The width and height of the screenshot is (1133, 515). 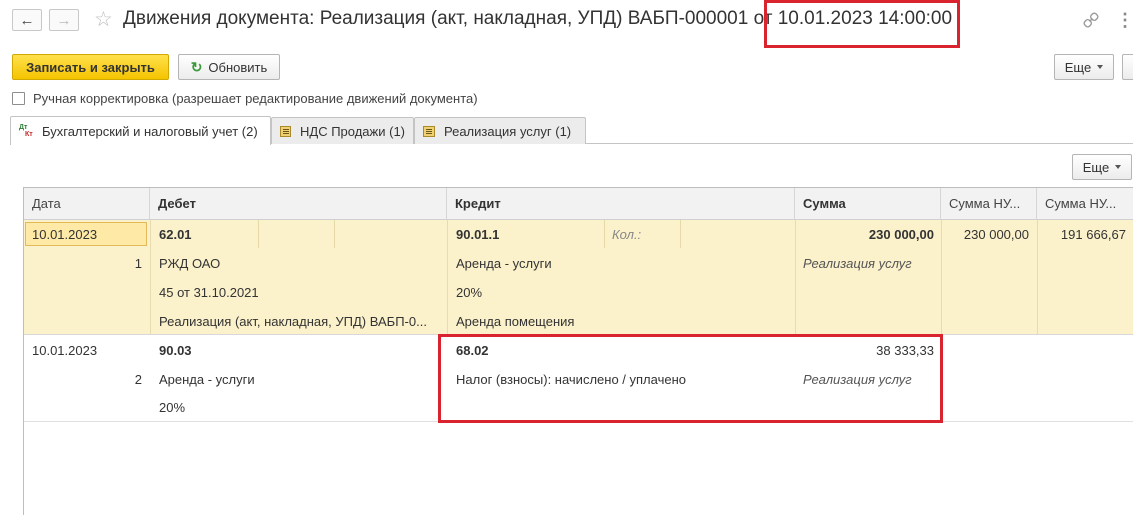 I want to click on tab-vat-sales: НДС Продажи (1), so click(x=342, y=130).